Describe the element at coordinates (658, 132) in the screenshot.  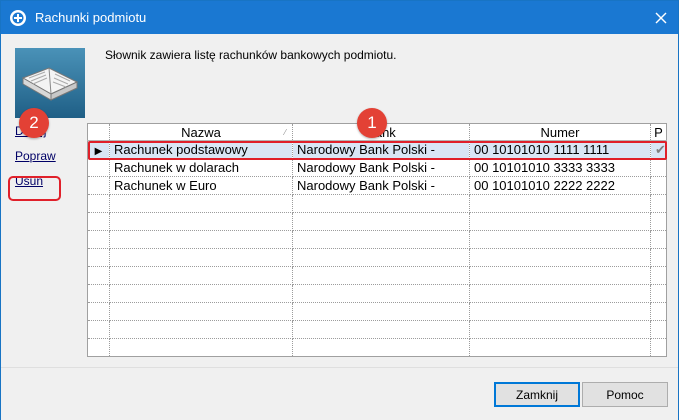
I see `column-header-p: P` at that location.